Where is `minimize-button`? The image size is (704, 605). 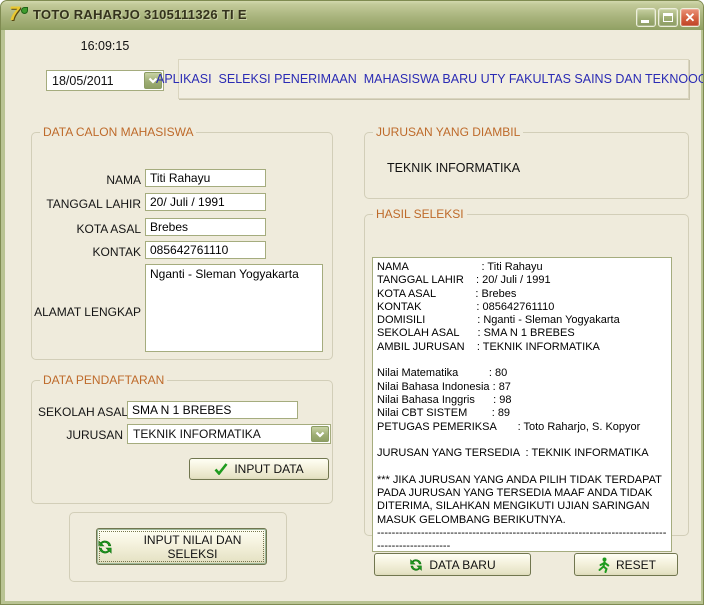
minimize-button is located at coordinates (646, 17).